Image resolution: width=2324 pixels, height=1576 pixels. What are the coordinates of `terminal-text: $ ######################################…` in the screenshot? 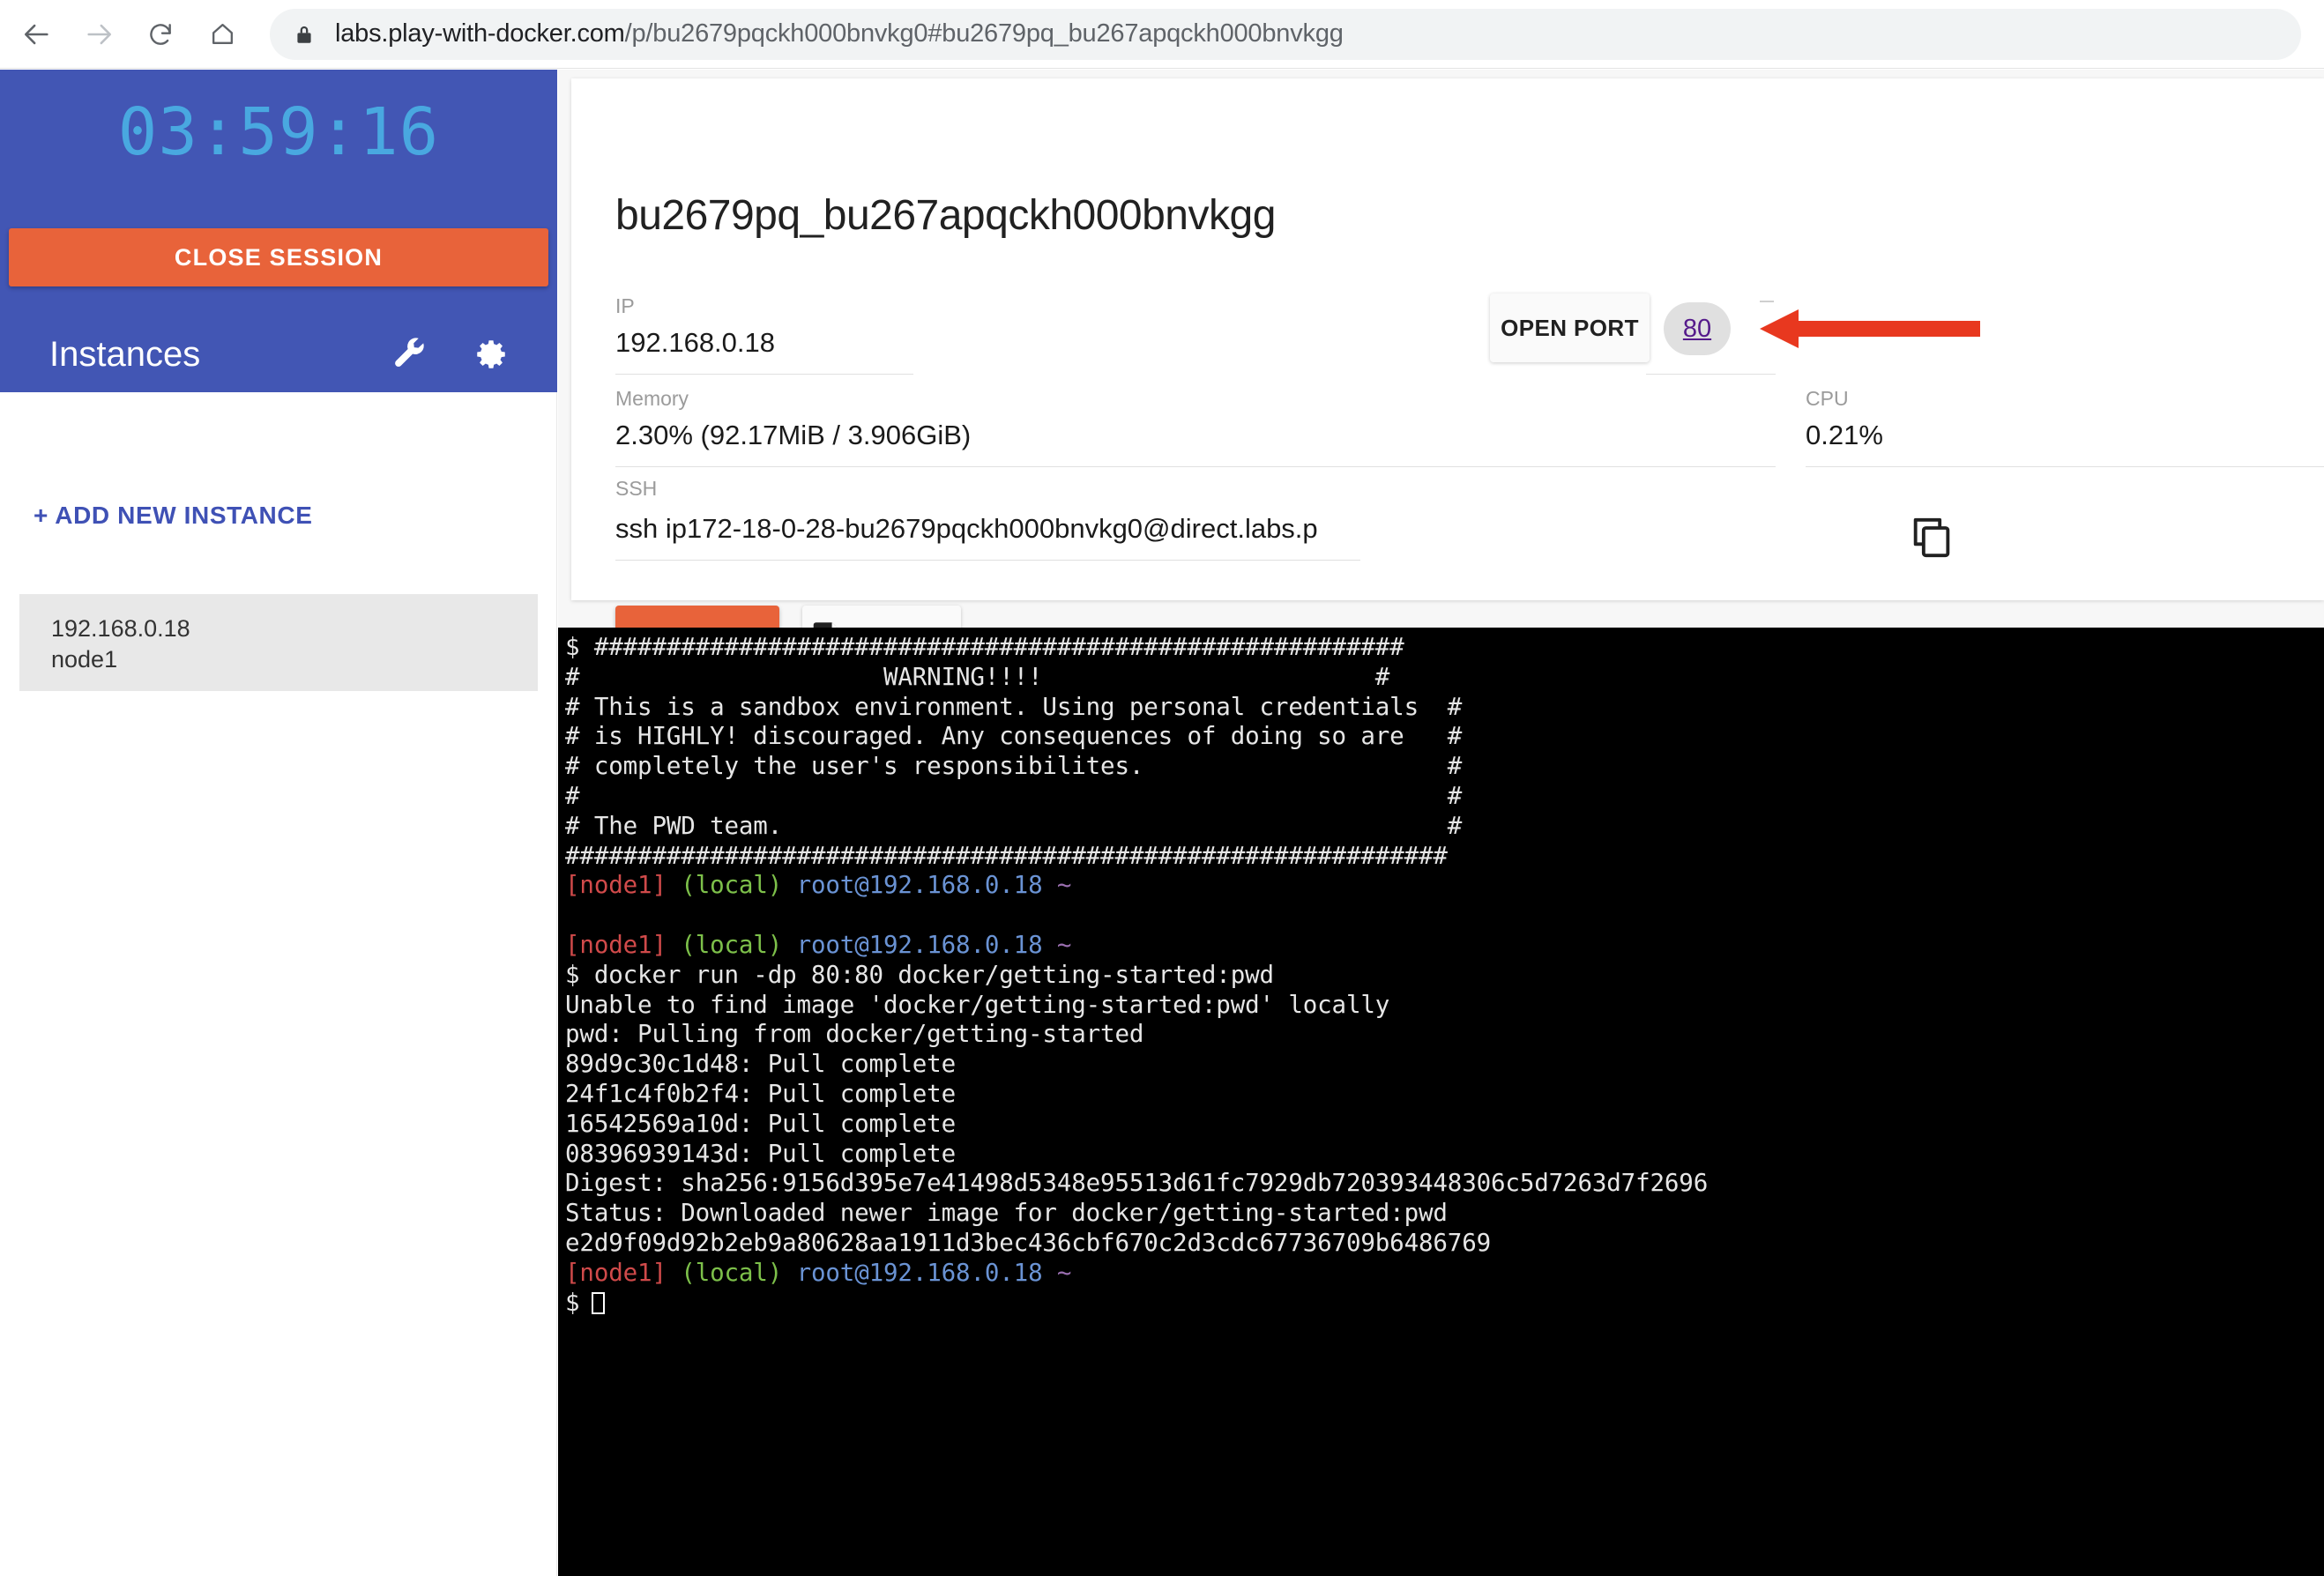 It's located at (984, 647).